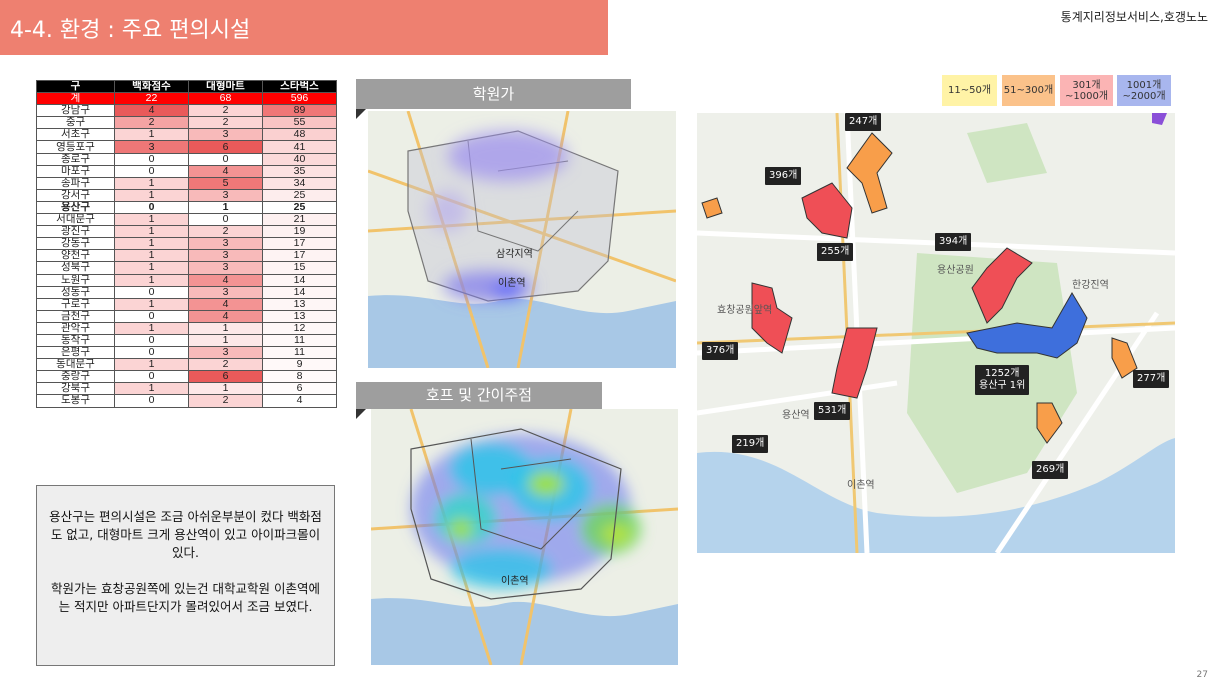 Image resolution: width=1216 pixels, height=684 pixels. Describe the element at coordinates (225, 99) in the screenshot. I see `table-cell-mart: 68` at that location.